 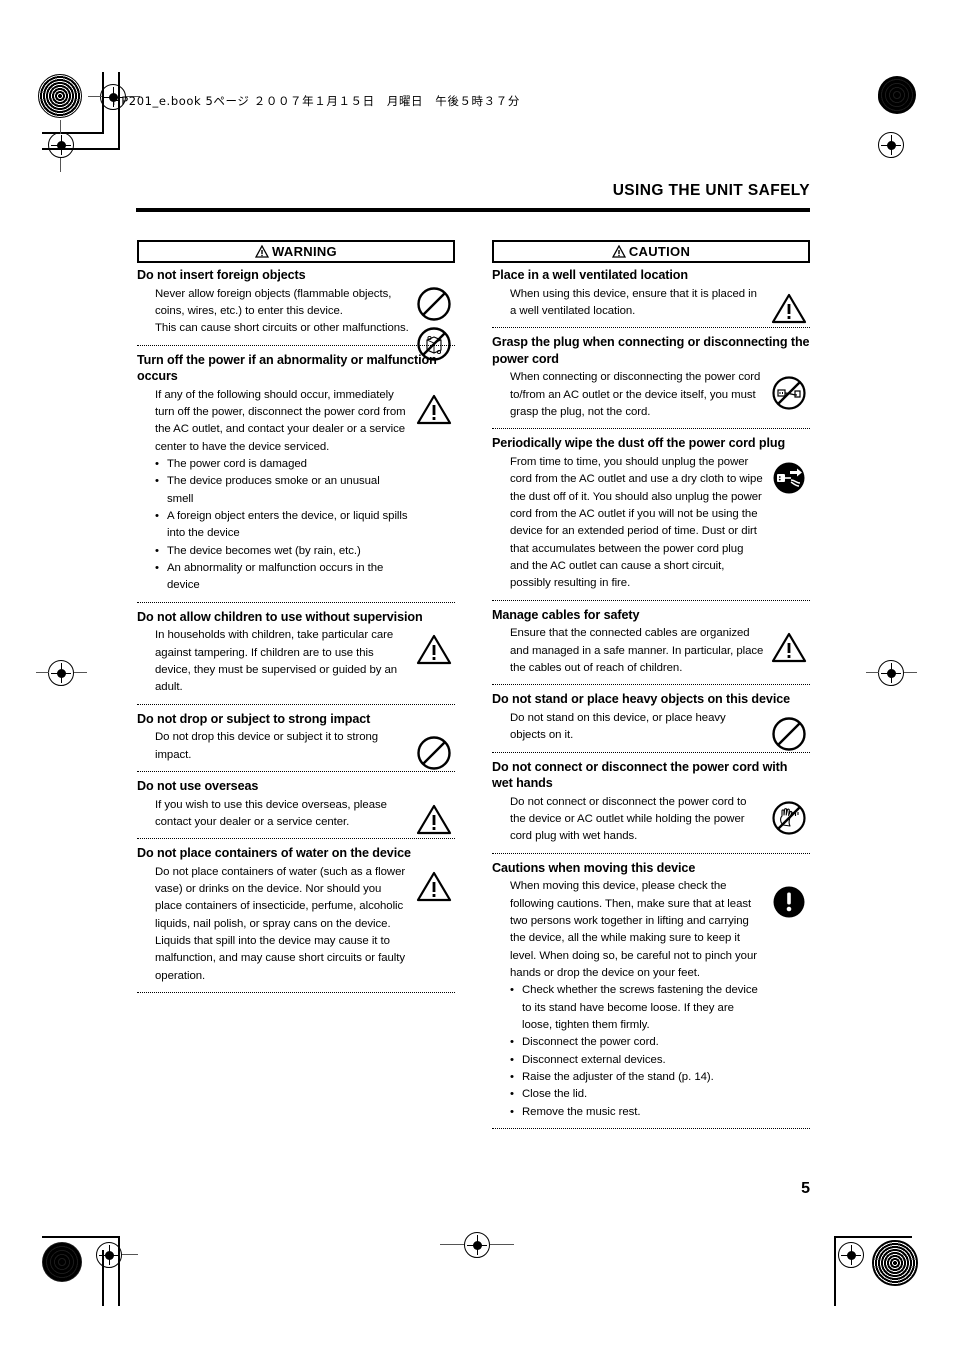 I want to click on caution-level-label: CAUTION, so click(x=659, y=251).